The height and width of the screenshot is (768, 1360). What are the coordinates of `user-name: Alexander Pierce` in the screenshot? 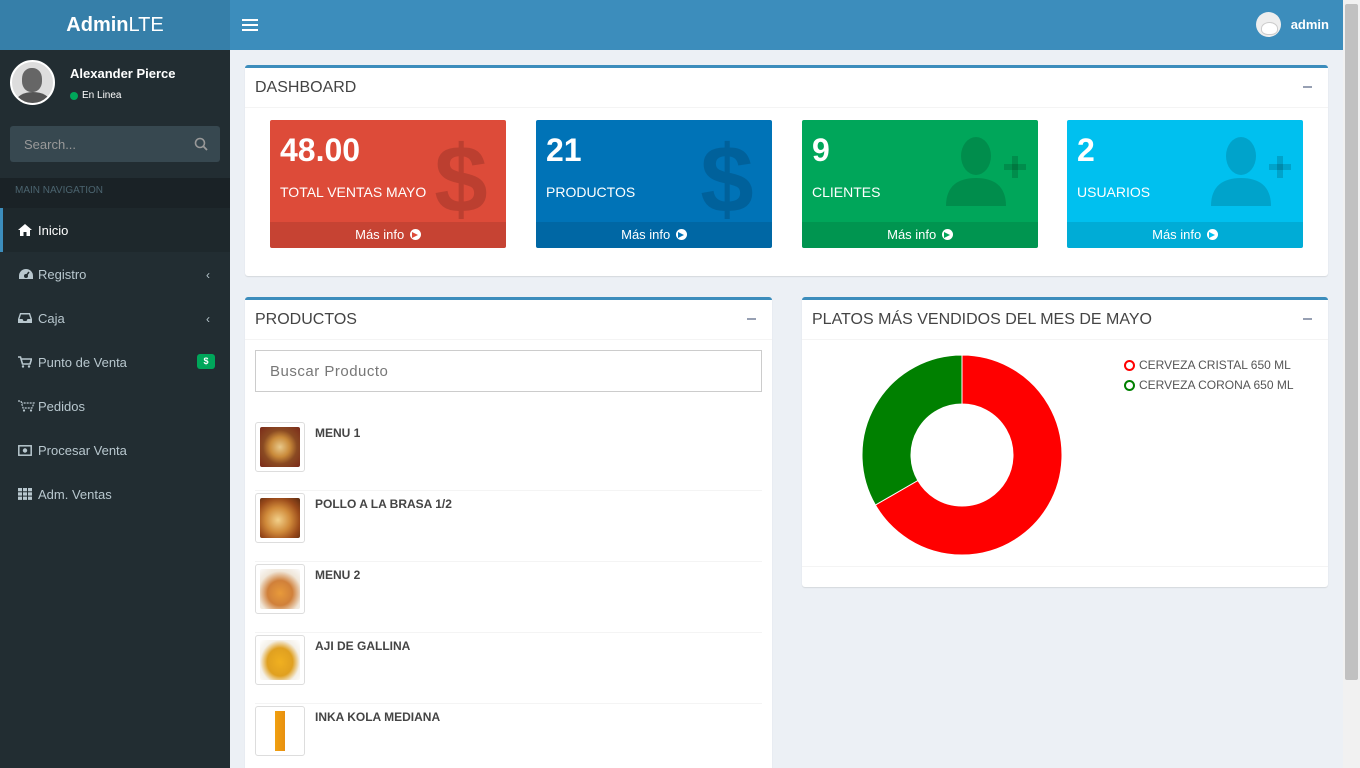 It's located at (123, 73).